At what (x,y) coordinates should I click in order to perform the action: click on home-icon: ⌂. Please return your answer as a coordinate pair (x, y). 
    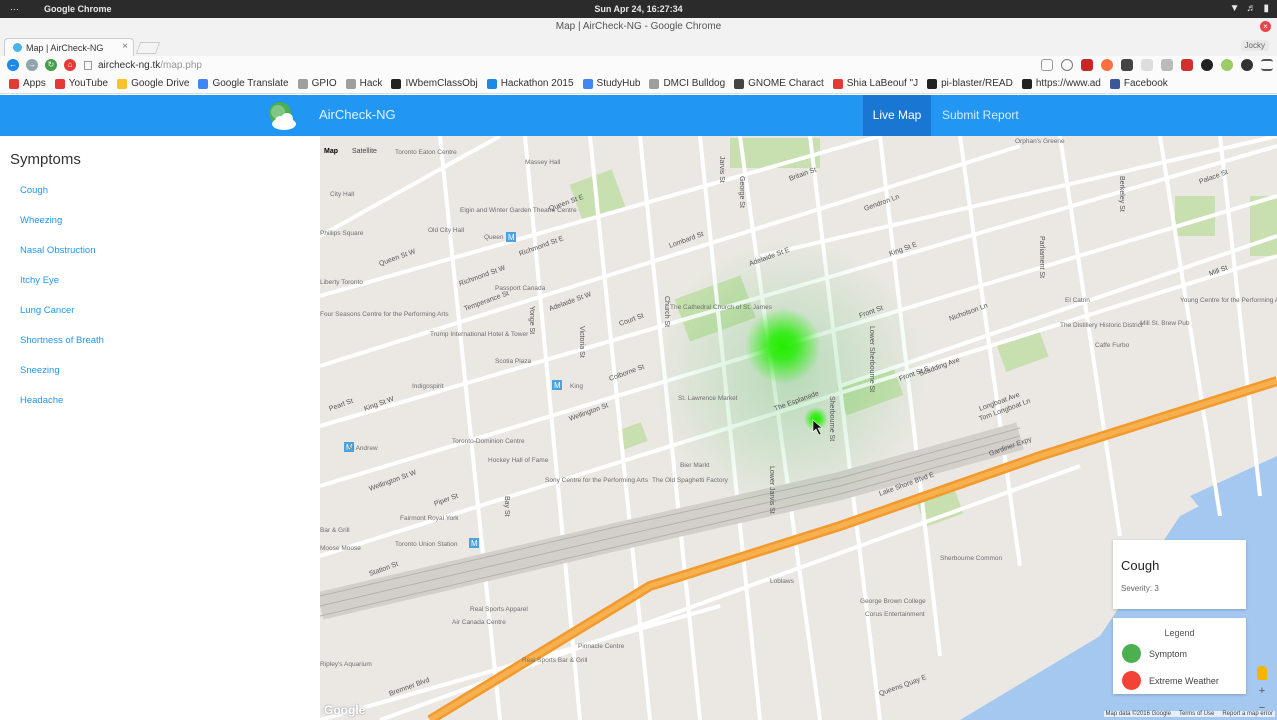
    Looking at the image, I should click on (70, 65).